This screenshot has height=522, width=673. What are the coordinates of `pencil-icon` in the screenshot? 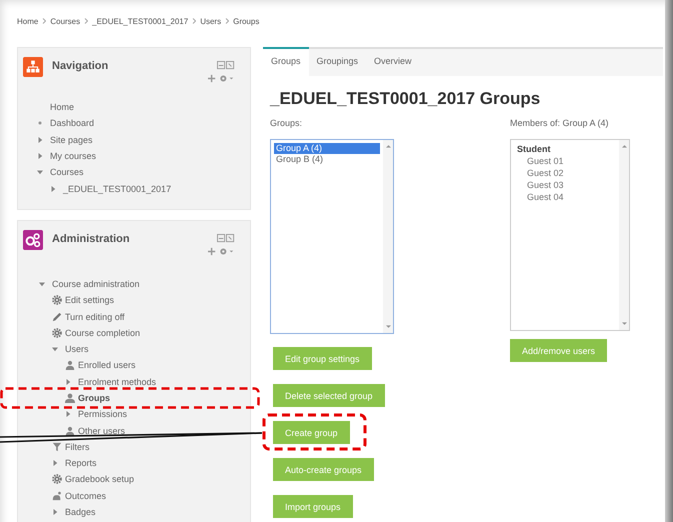 It's located at (57, 317).